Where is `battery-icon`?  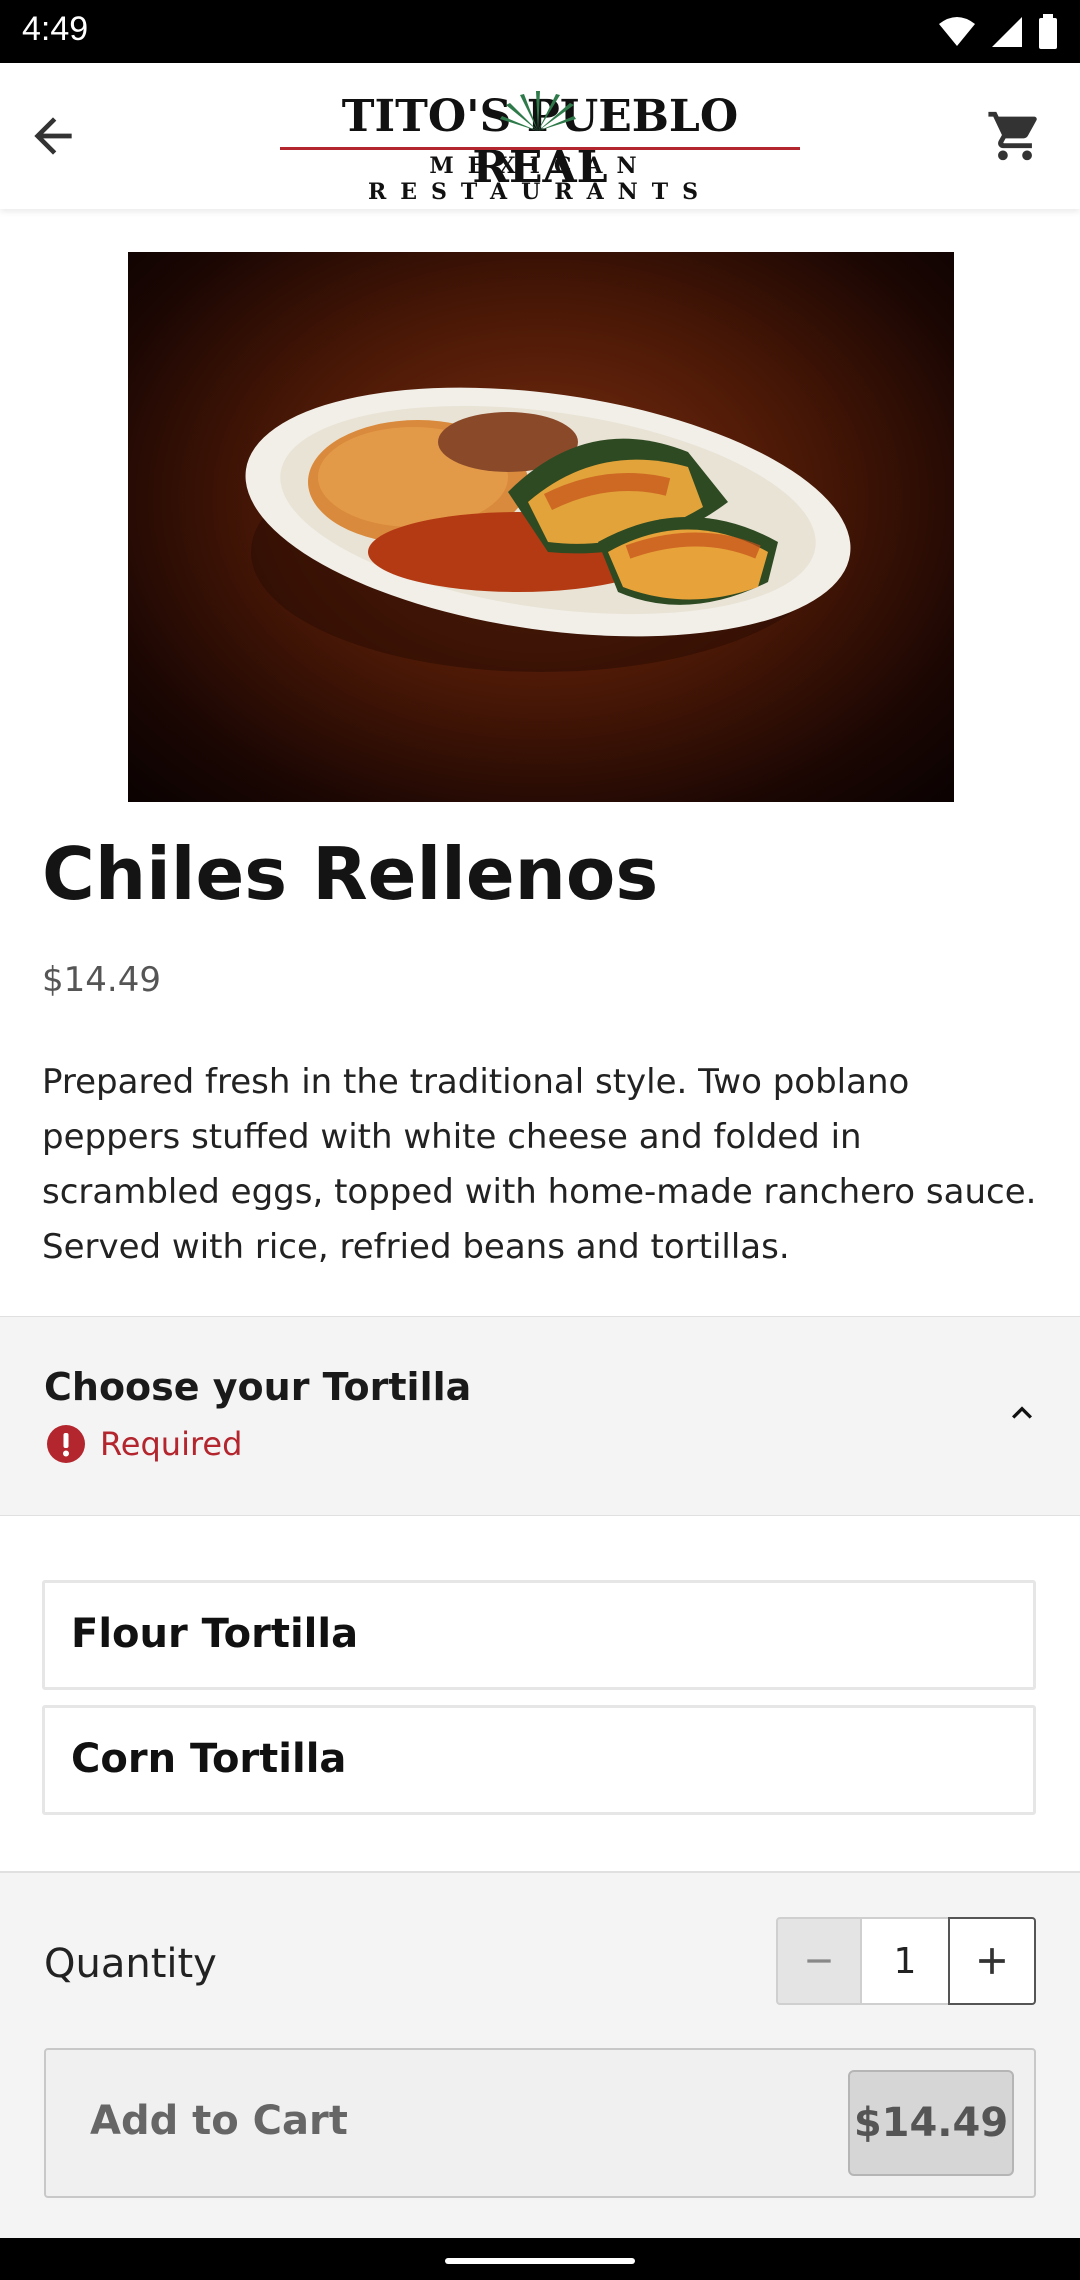 battery-icon is located at coordinates (1048, 31).